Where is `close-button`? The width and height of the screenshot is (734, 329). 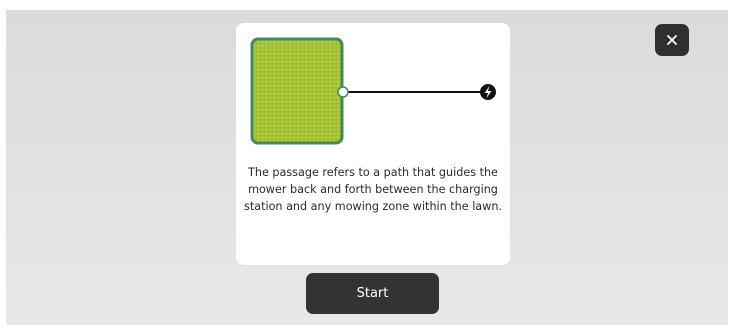
close-button is located at coordinates (672, 40).